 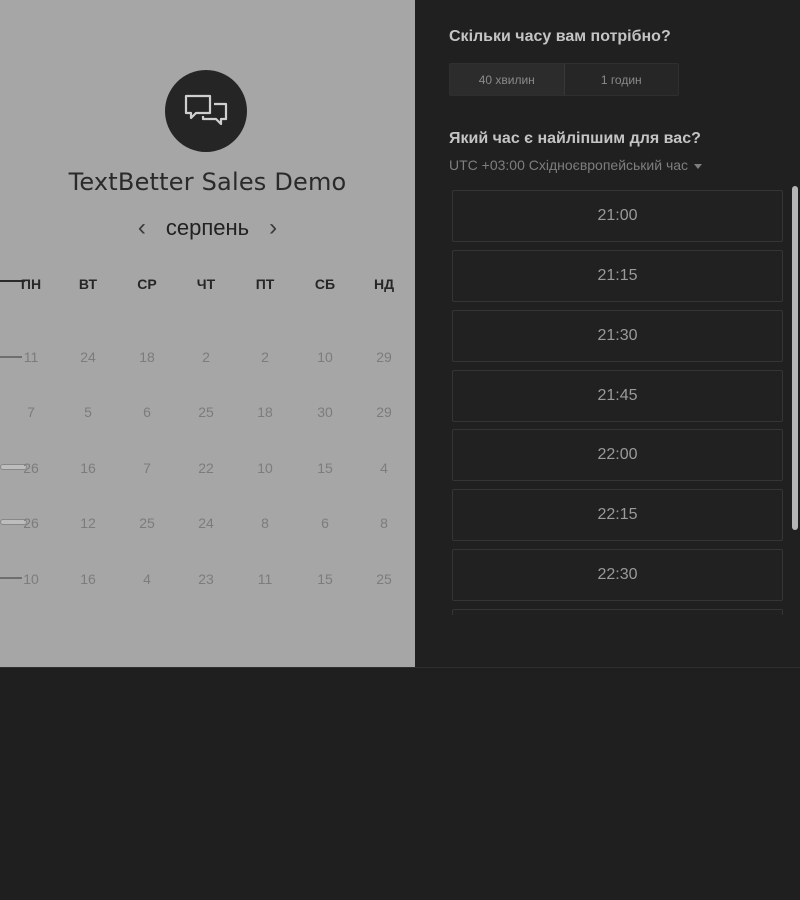 I want to click on chat-bubbles-icon, so click(x=206, y=110).